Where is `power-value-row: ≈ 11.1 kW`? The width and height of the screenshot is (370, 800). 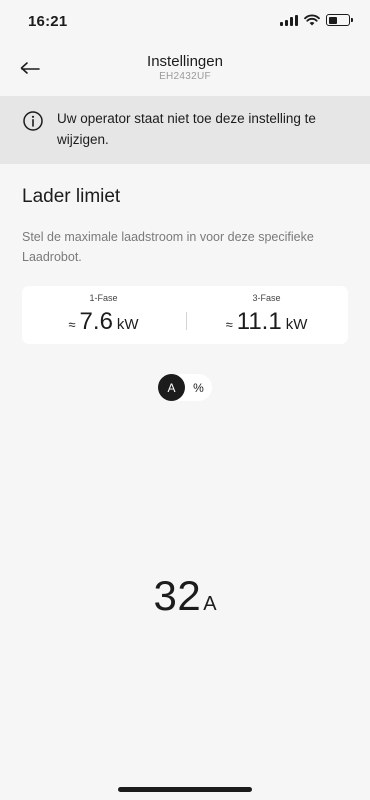 power-value-row: ≈ 11.1 kW is located at coordinates (266, 322).